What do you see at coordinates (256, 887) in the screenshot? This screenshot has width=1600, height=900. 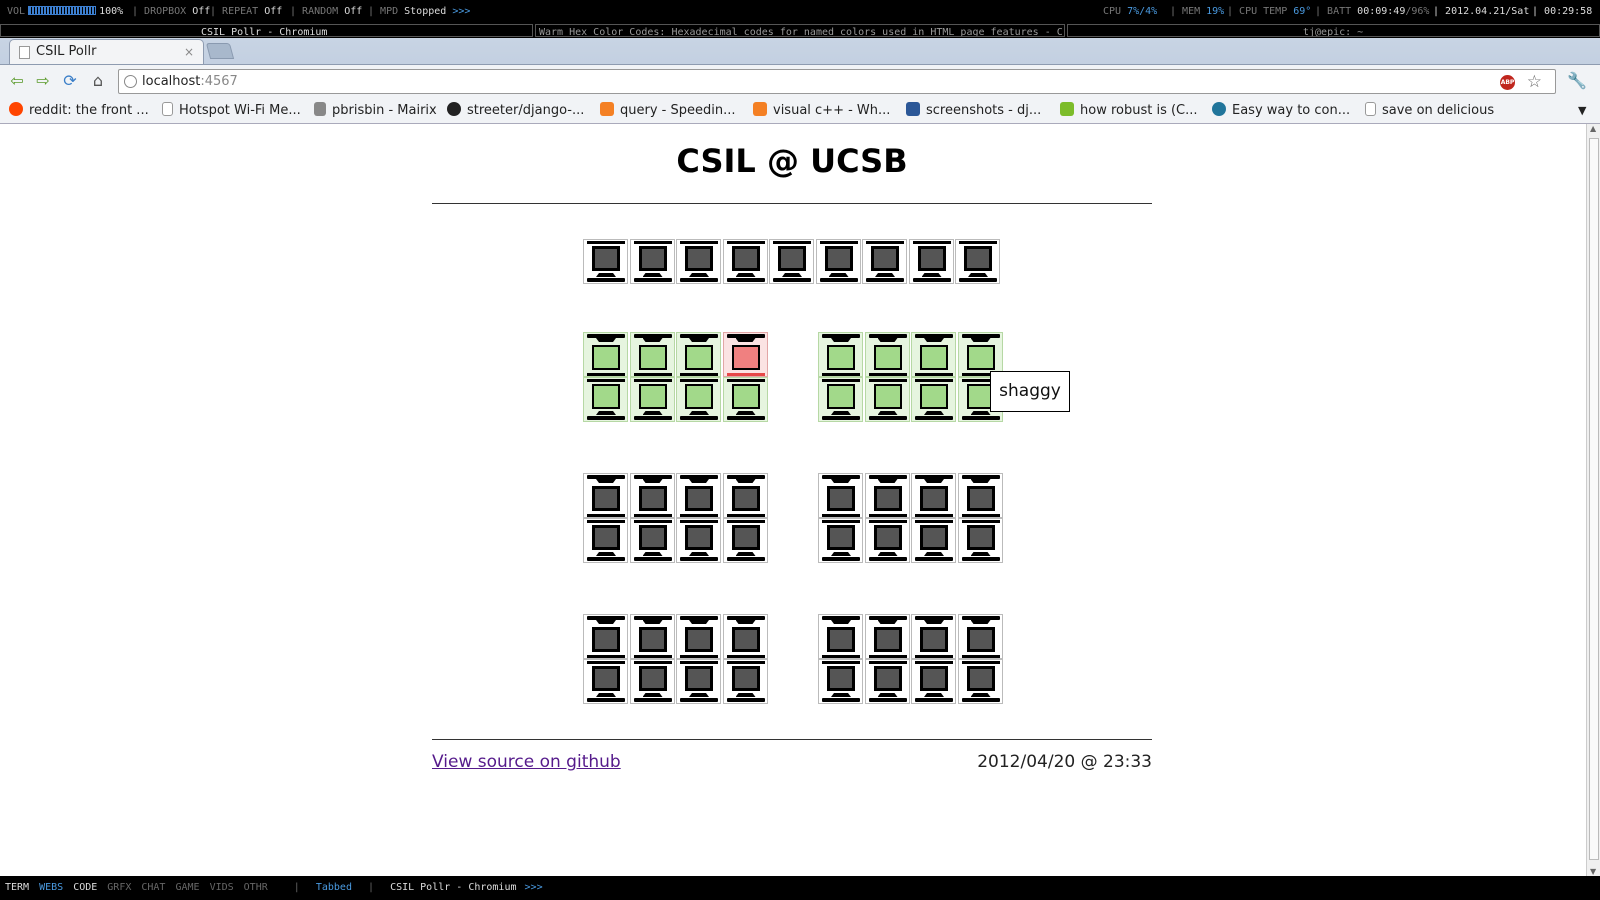 I see `workspace-othr: OTHR` at bounding box center [256, 887].